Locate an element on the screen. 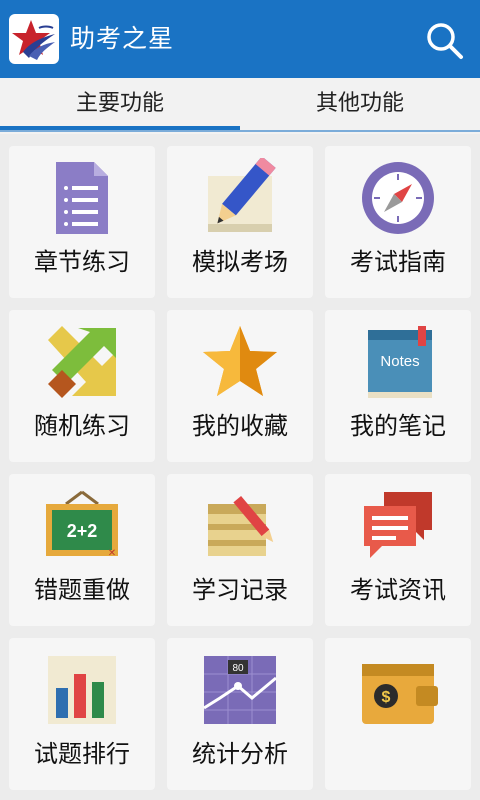 This screenshot has width=480, height=800. chat-bubbles-icon is located at coordinates (398, 526).